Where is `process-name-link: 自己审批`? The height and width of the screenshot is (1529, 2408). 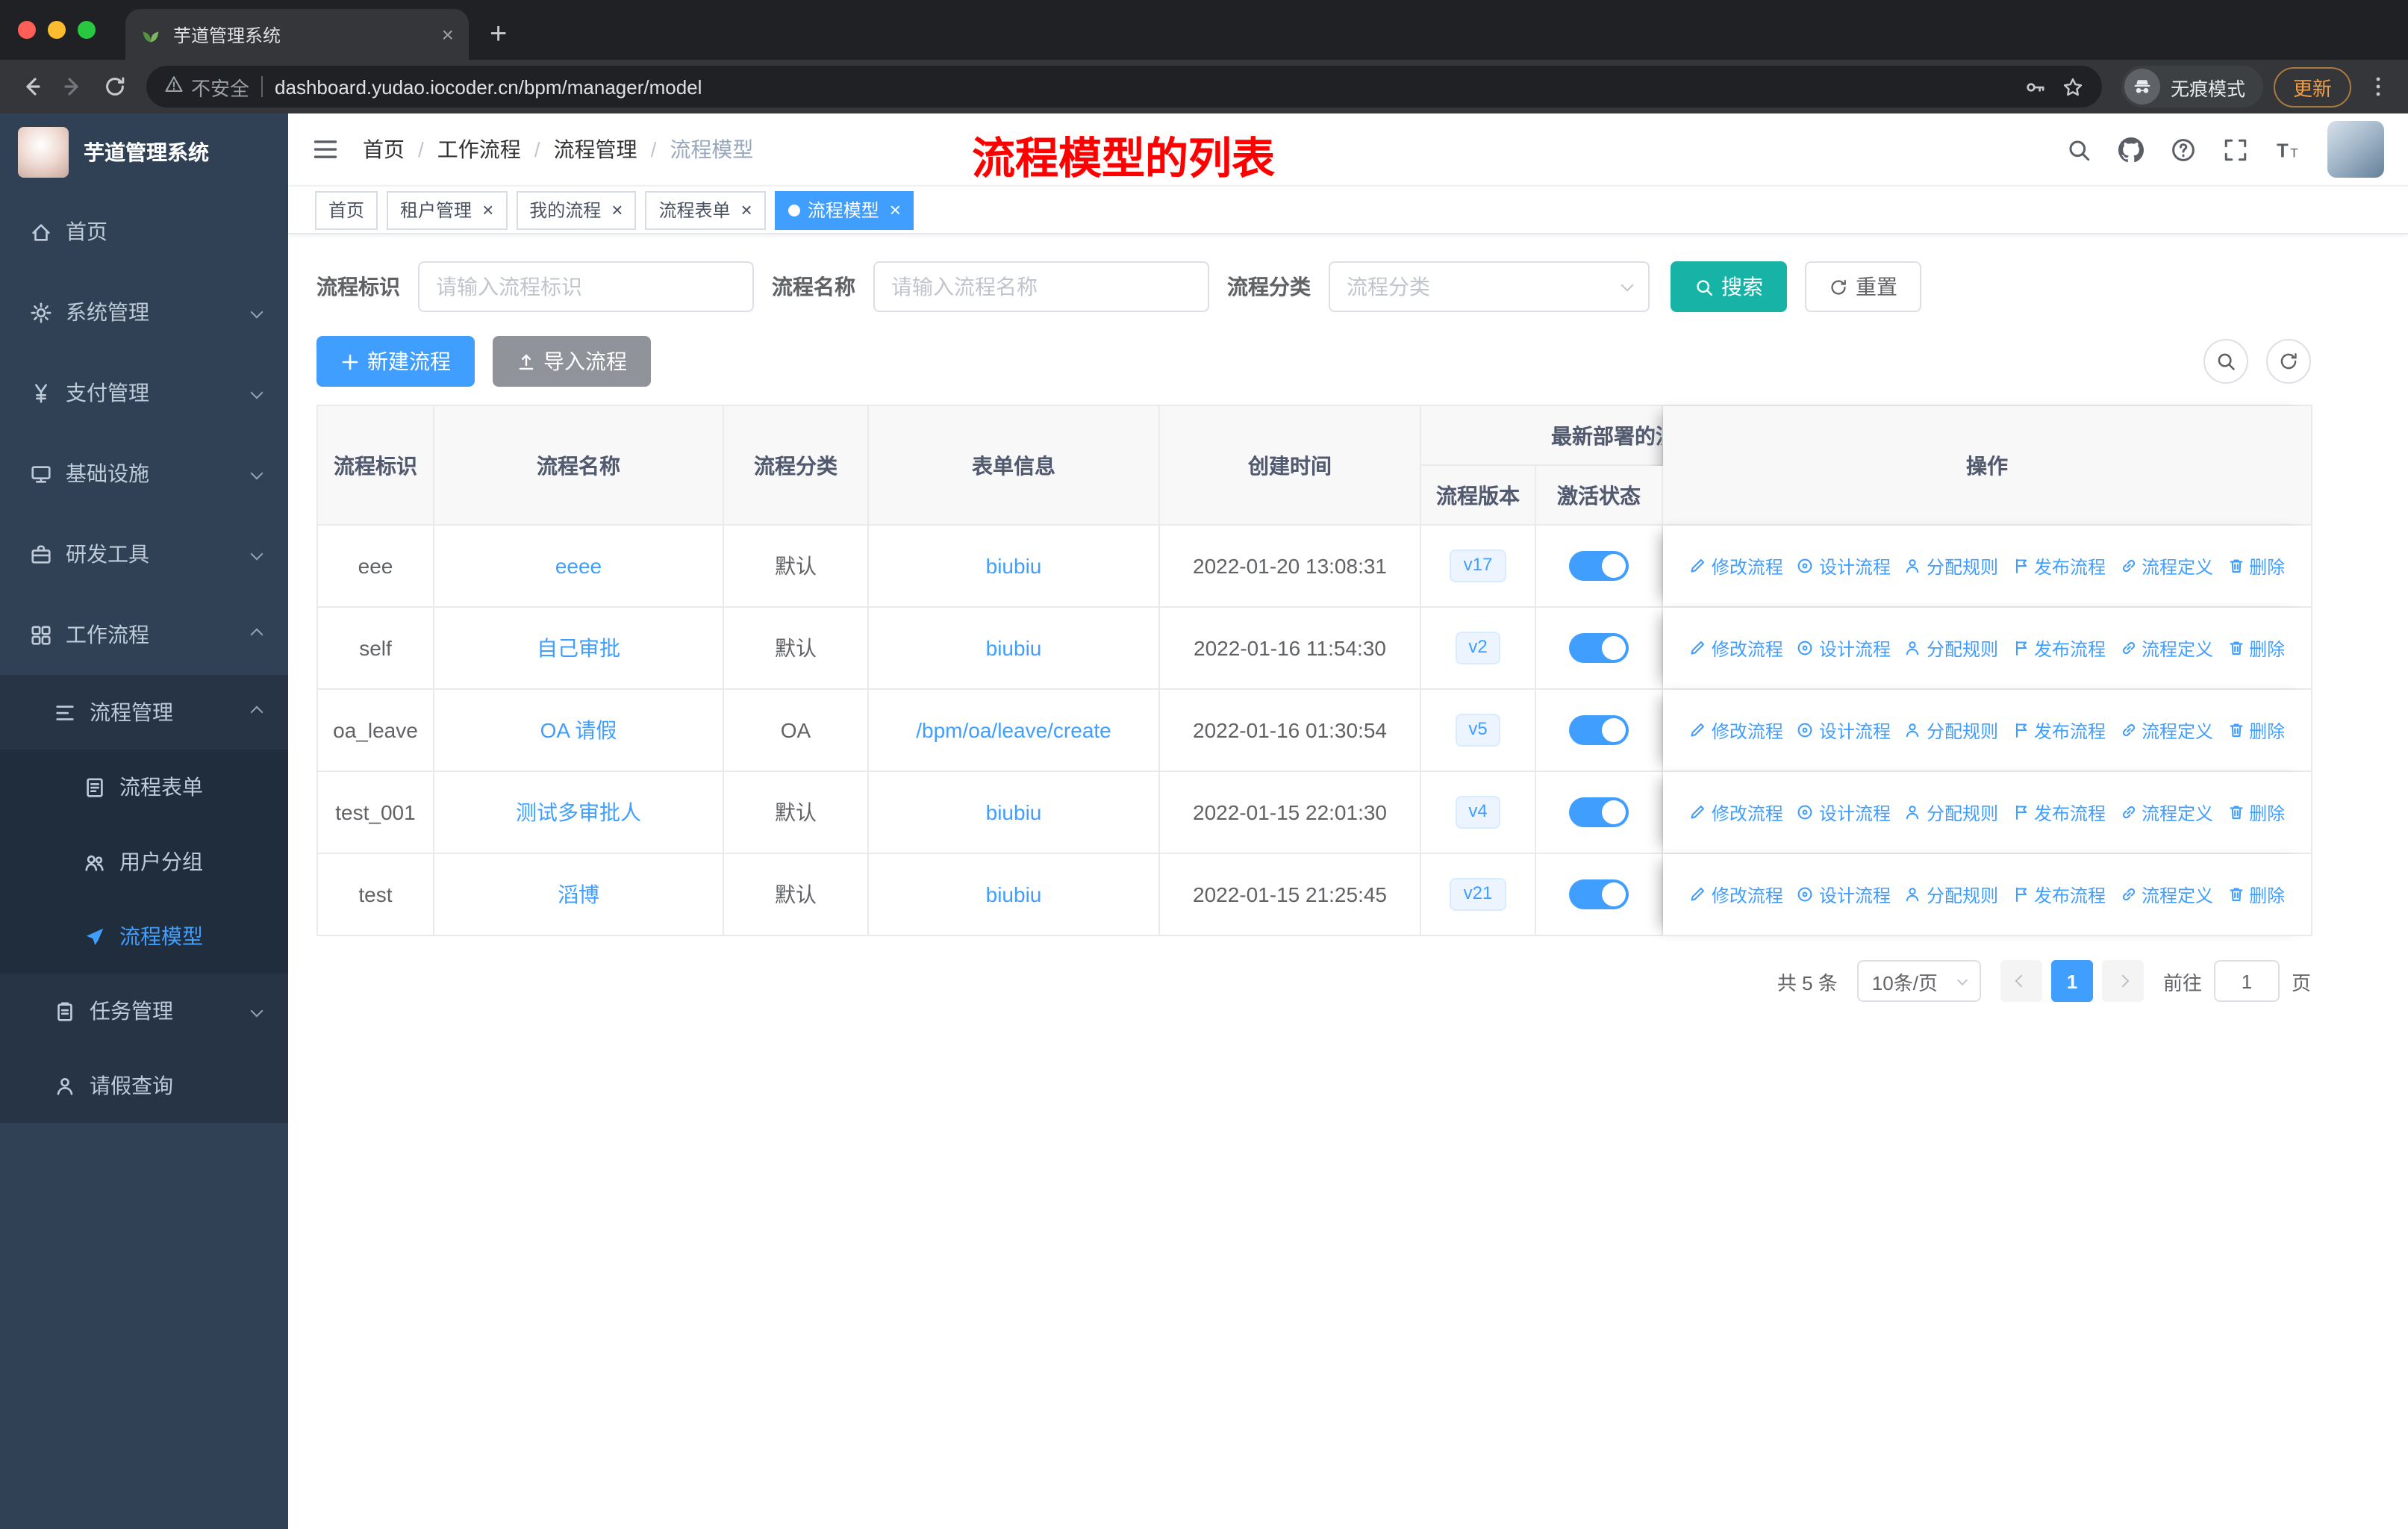
process-name-link: 自己审批 is located at coordinates (578, 648).